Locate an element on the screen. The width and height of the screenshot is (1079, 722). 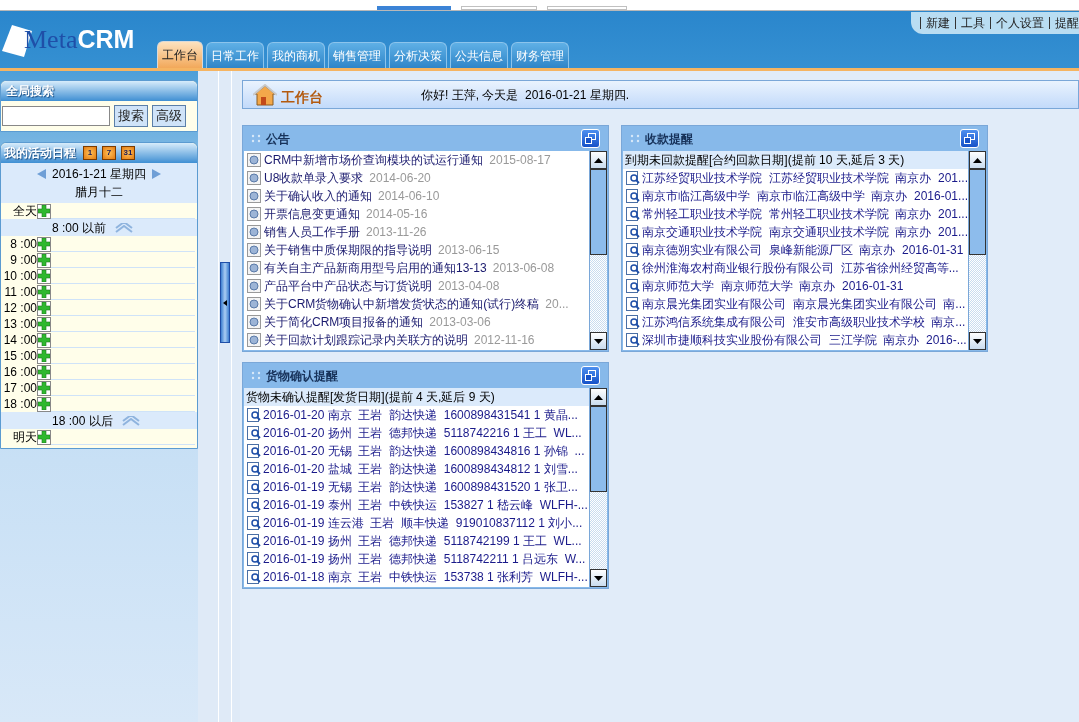
calendar-view-button: 7 is located at coordinates (109, 153).